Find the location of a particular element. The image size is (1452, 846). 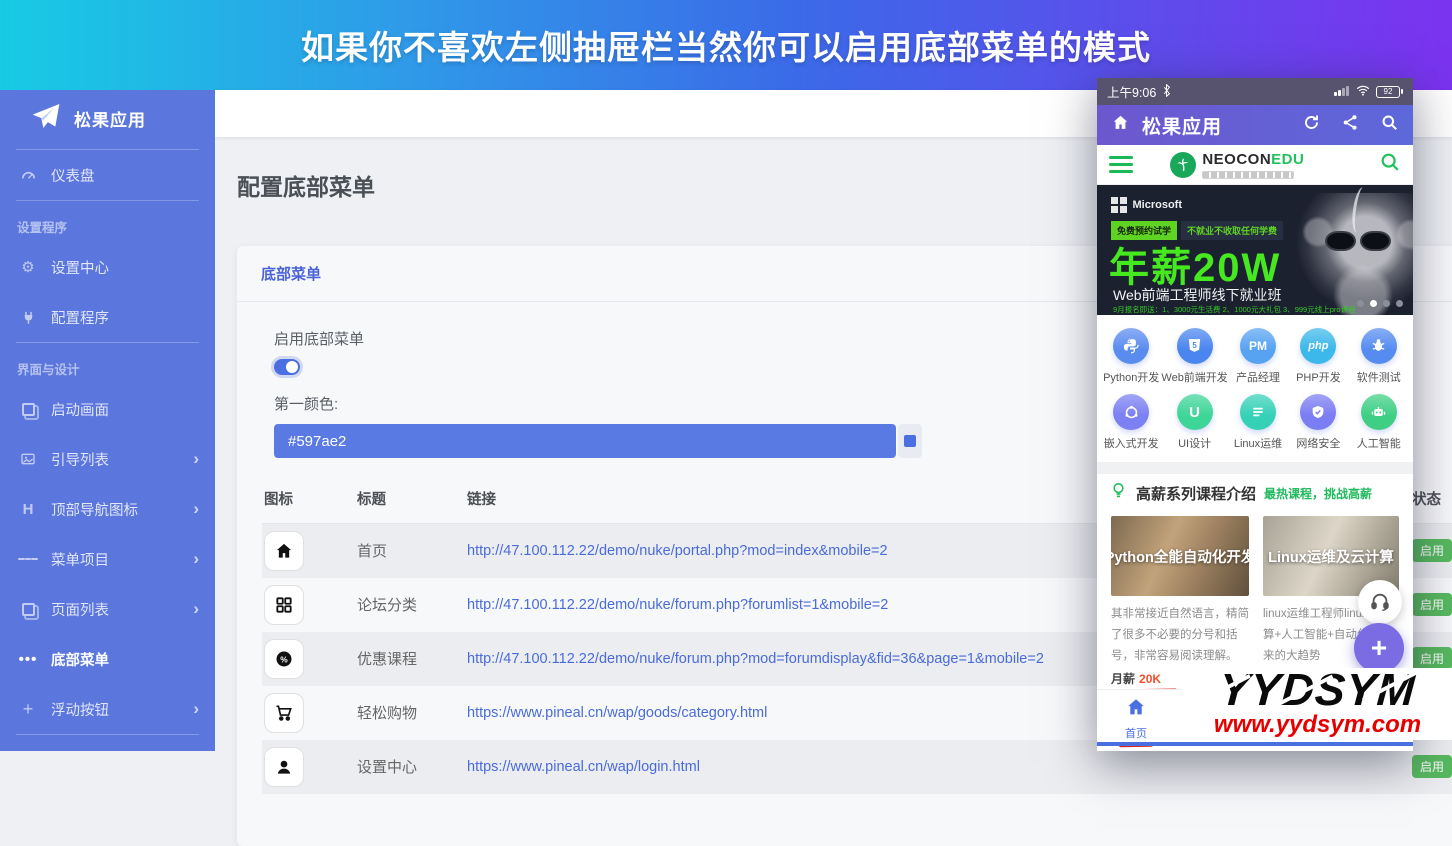

site-logo: NEOCONEDU is located at coordinates (1237, 165).